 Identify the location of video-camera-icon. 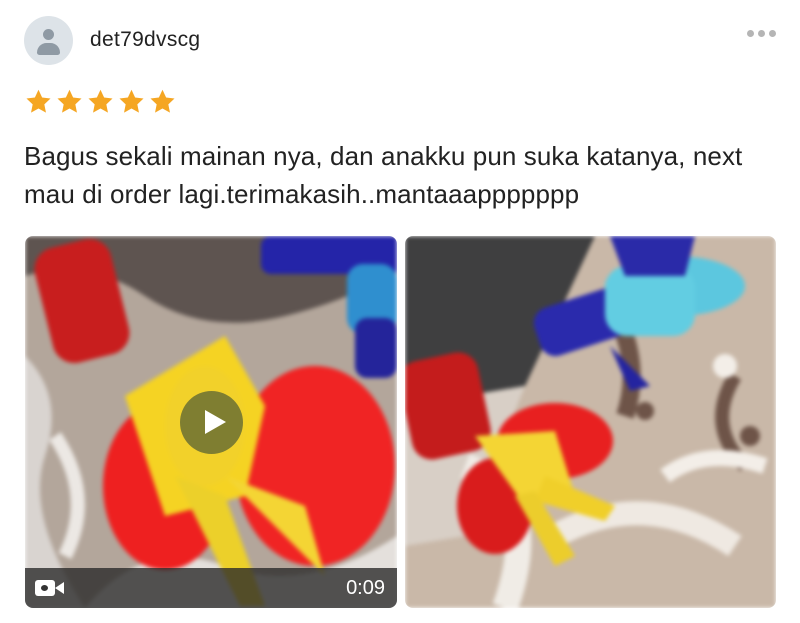
(50, 588).